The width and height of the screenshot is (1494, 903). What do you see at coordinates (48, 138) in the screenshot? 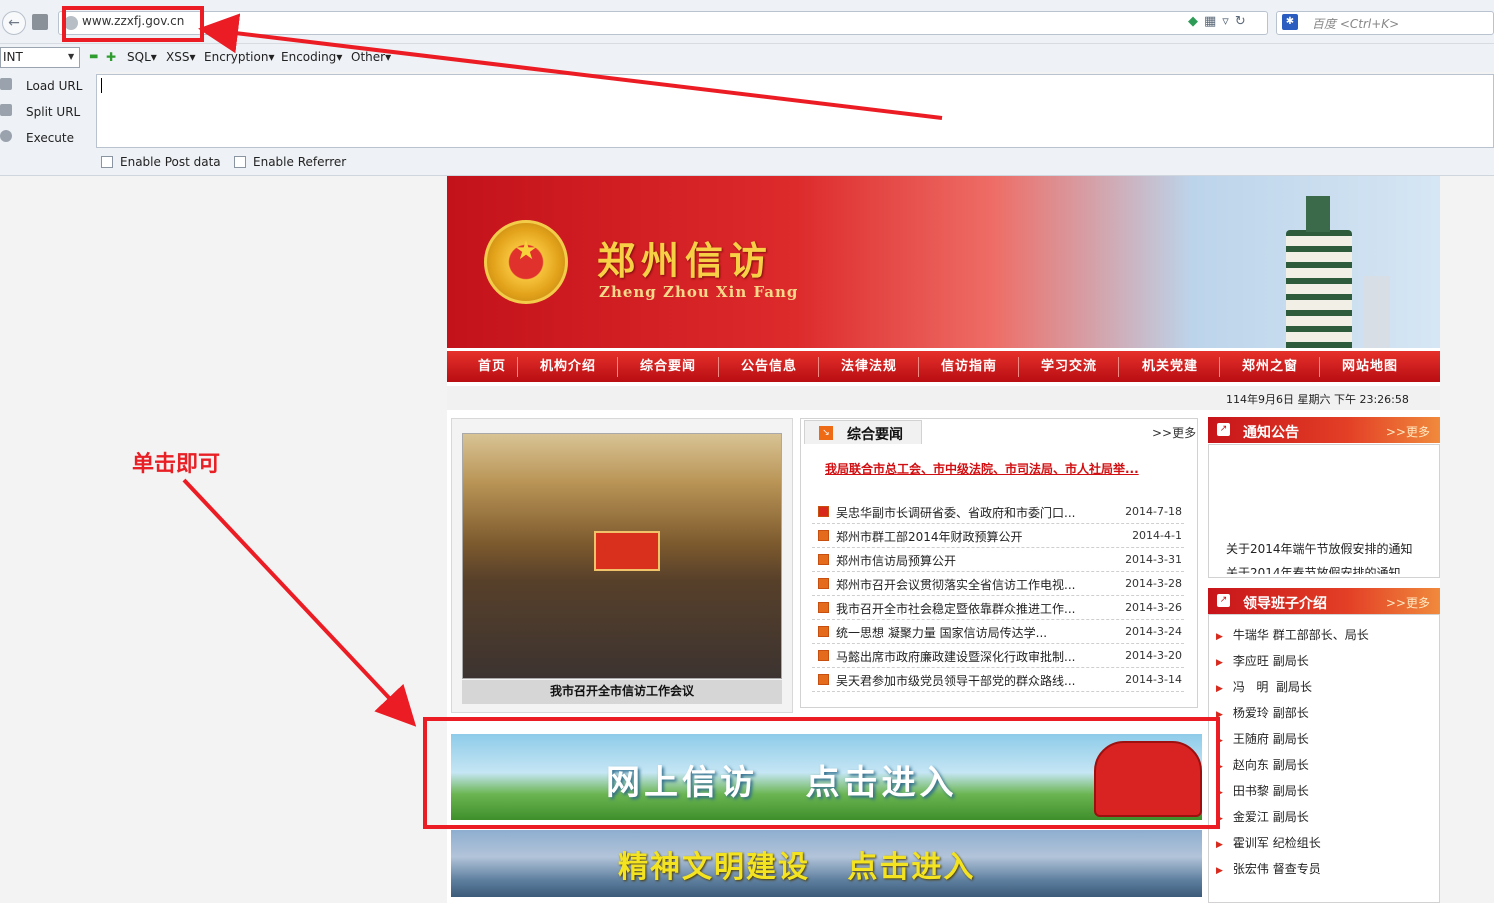
I see `execute-button: Execute` at bounding box center [48, 138].